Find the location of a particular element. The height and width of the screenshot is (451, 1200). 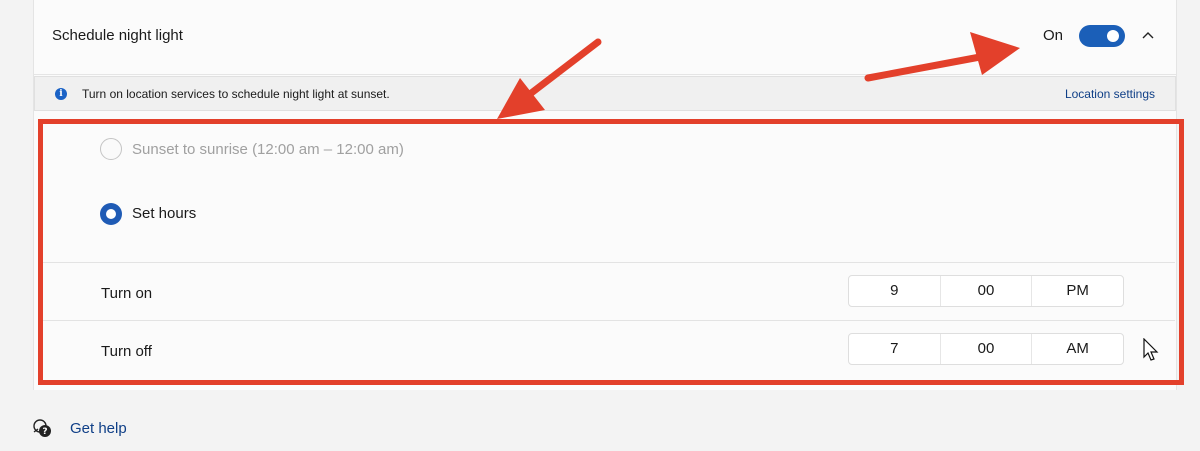

schedule-night-light-toggle is located at coordinates (1102, 36).